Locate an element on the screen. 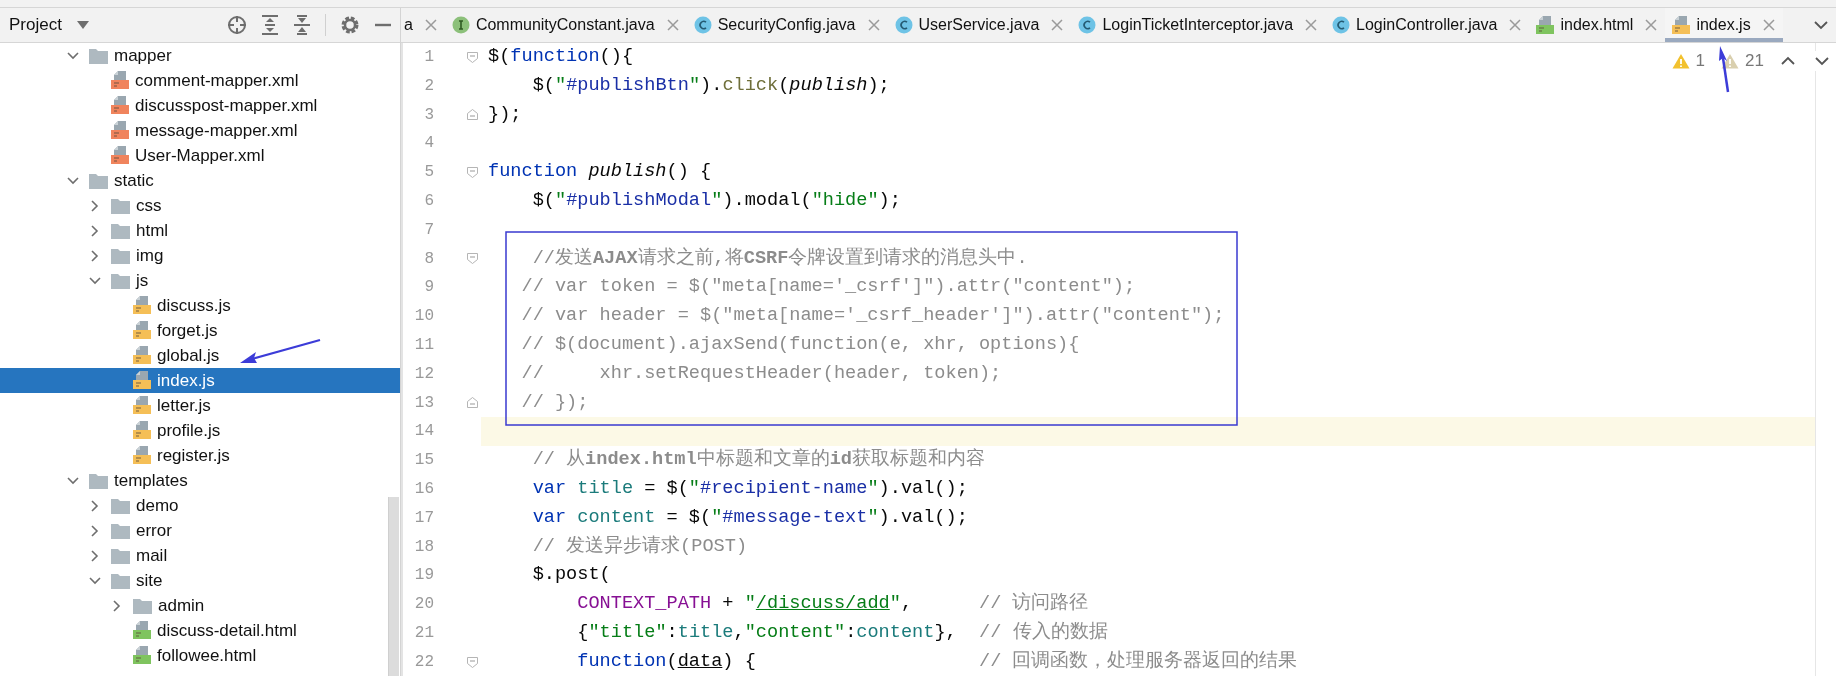  editor-tab: a is located at coordinates (423, 25).